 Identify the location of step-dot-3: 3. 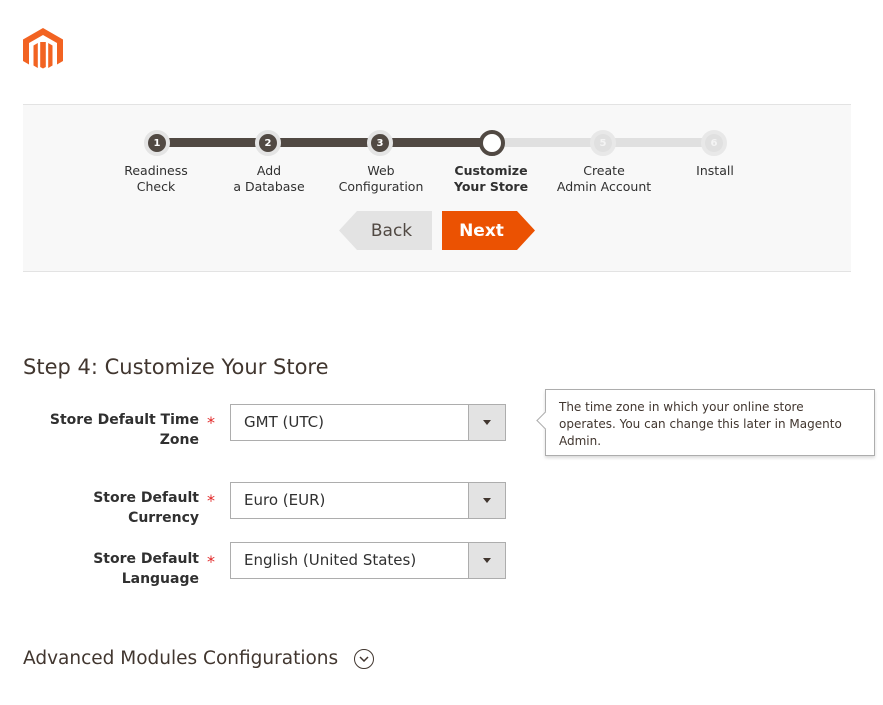
(380, 143).